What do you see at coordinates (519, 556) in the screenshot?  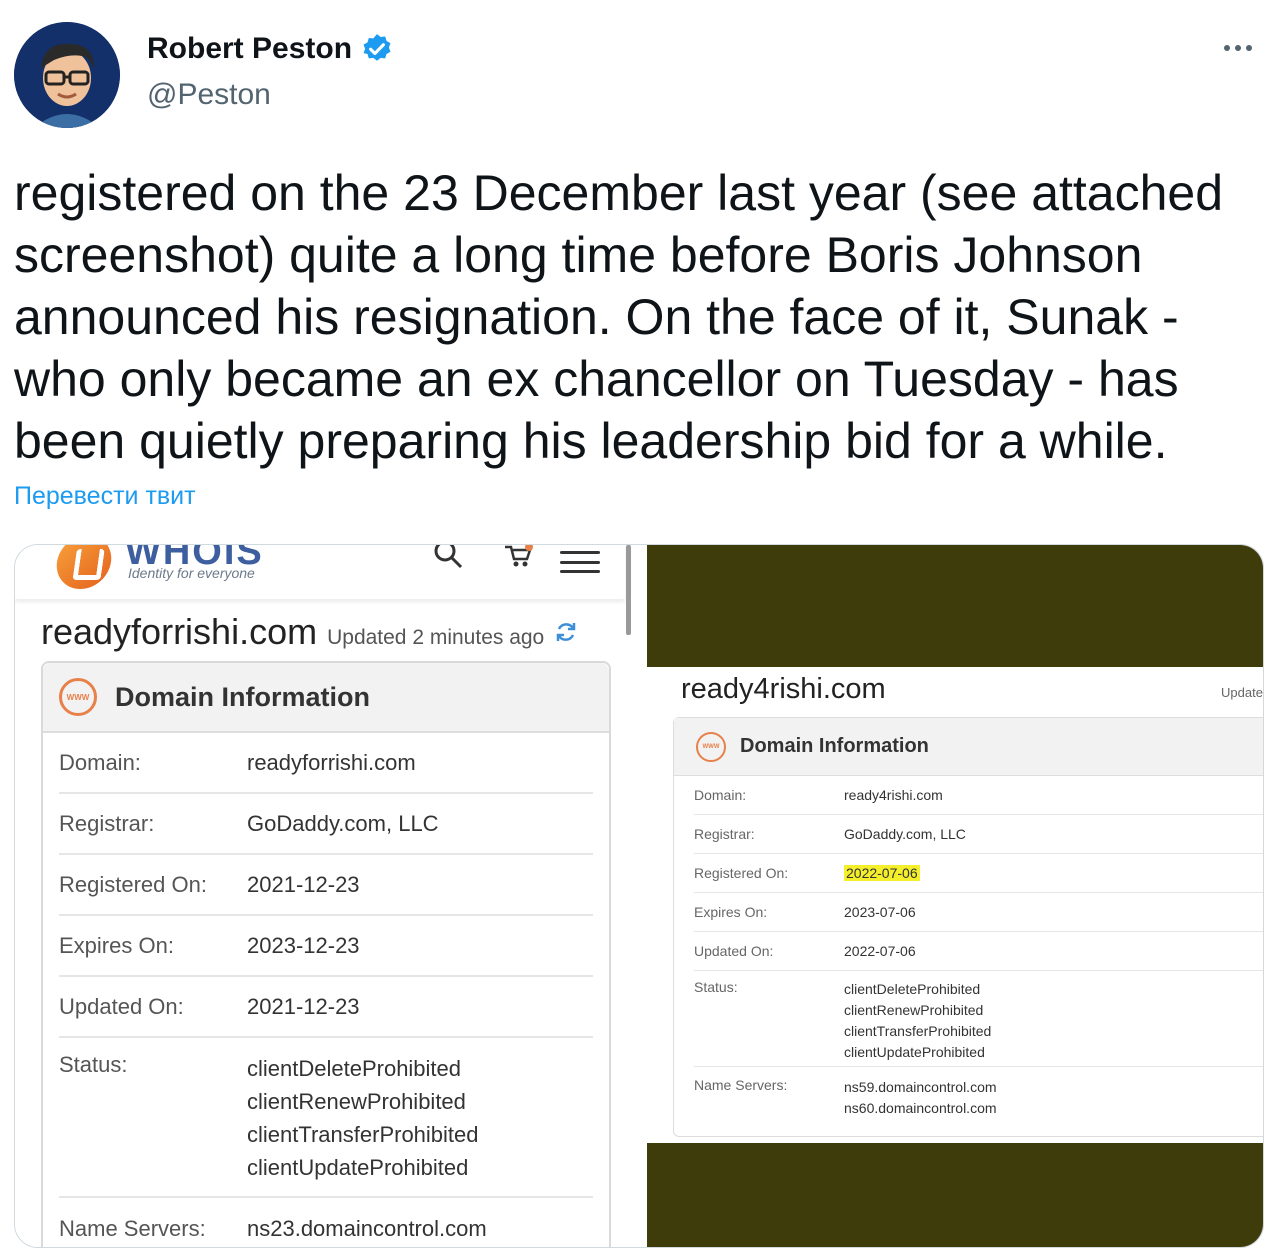 I see `cart-icon` at bounding box center [519, 556].